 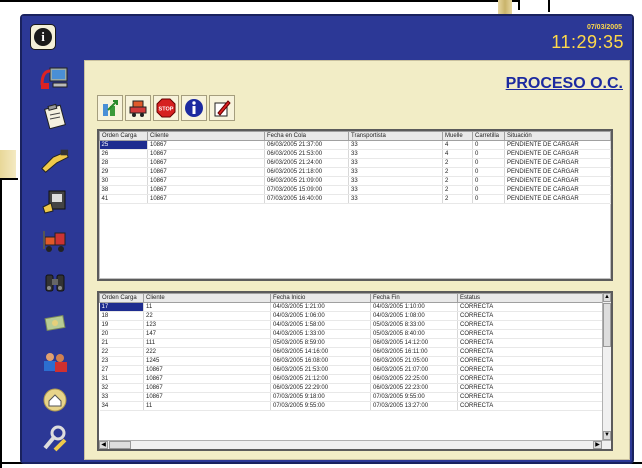 I want to click on toolbar-edit-button, so click(x=222, y=108).